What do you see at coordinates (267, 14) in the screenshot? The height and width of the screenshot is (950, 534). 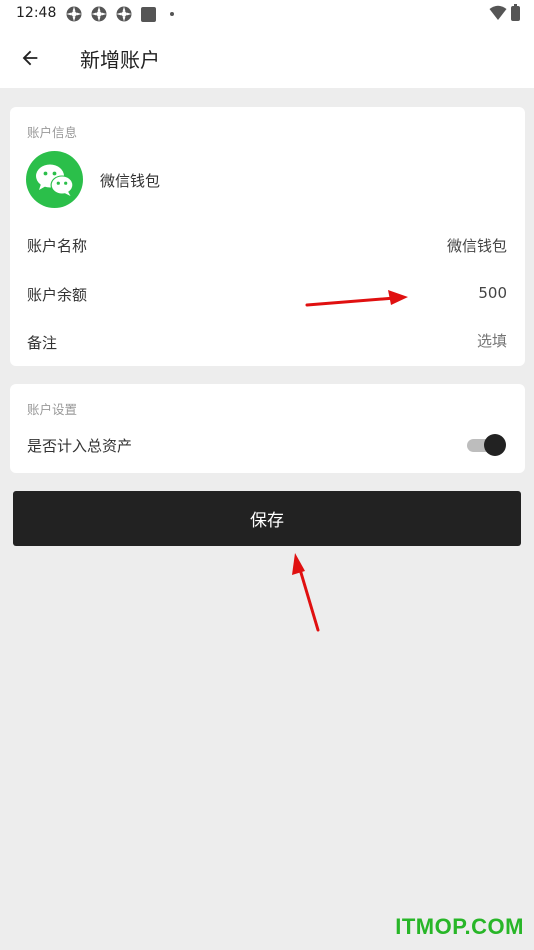 I see `status-bar: 12:48` at bounding box center [267, 14].